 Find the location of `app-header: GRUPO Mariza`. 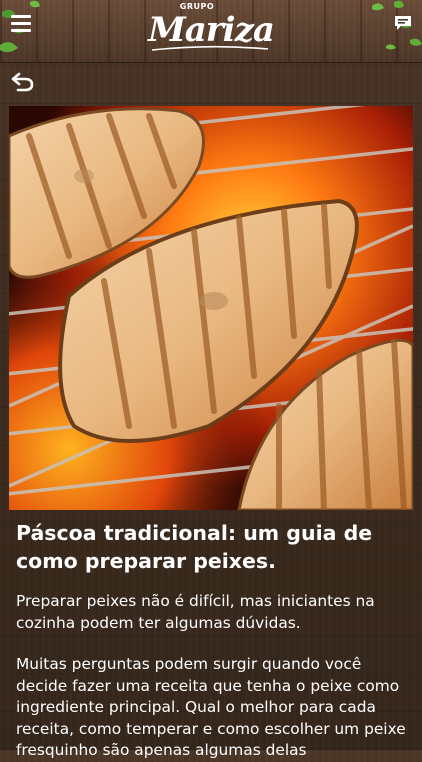

app-header: GRUPO Mariza is located at coordinates (211, 31).